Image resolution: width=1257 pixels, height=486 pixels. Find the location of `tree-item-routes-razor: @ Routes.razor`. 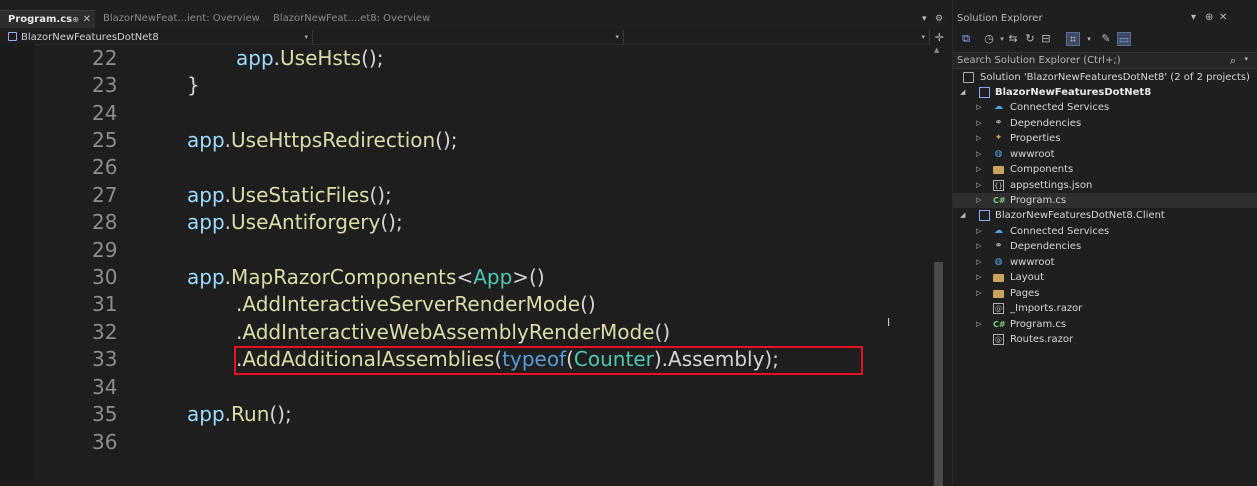

tree-item-routes-razor: @ Routes.razor is located at coordinates (1105, 339).